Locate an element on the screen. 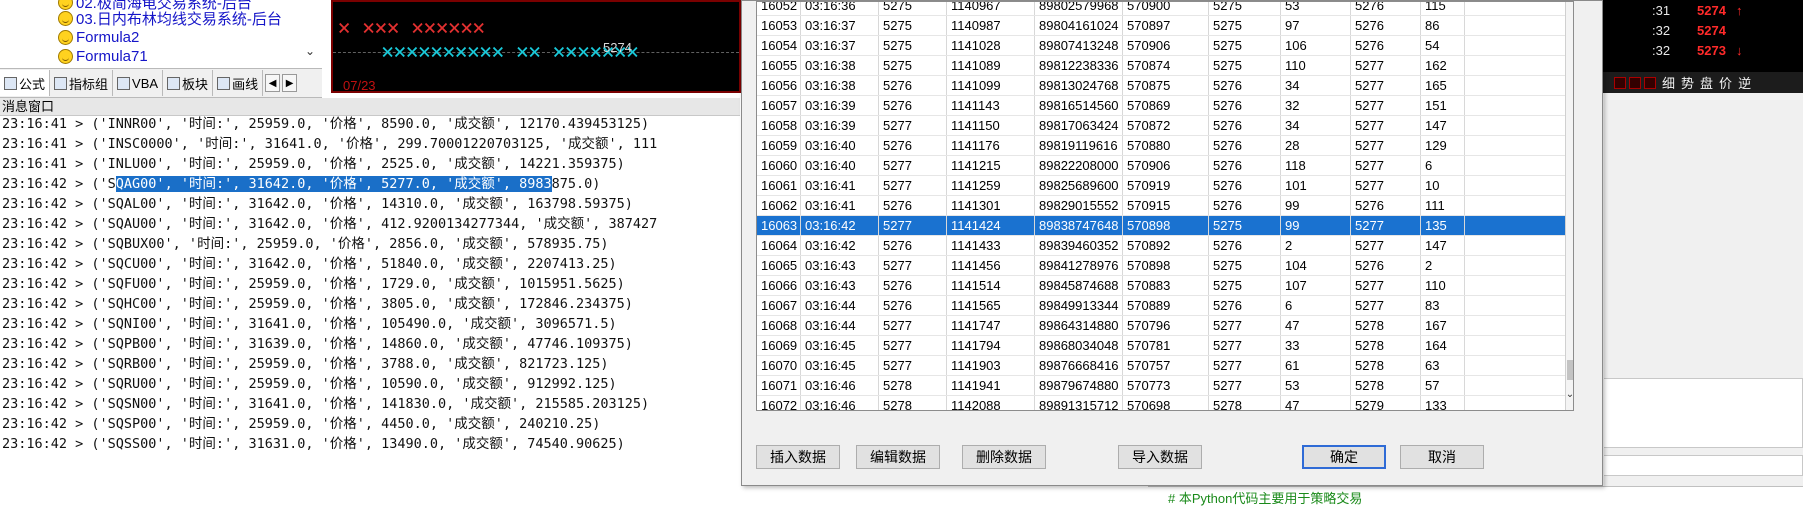 The image size is (1803, 508). message-window-title: 消息窗口 is located at coordinates (370, 107).